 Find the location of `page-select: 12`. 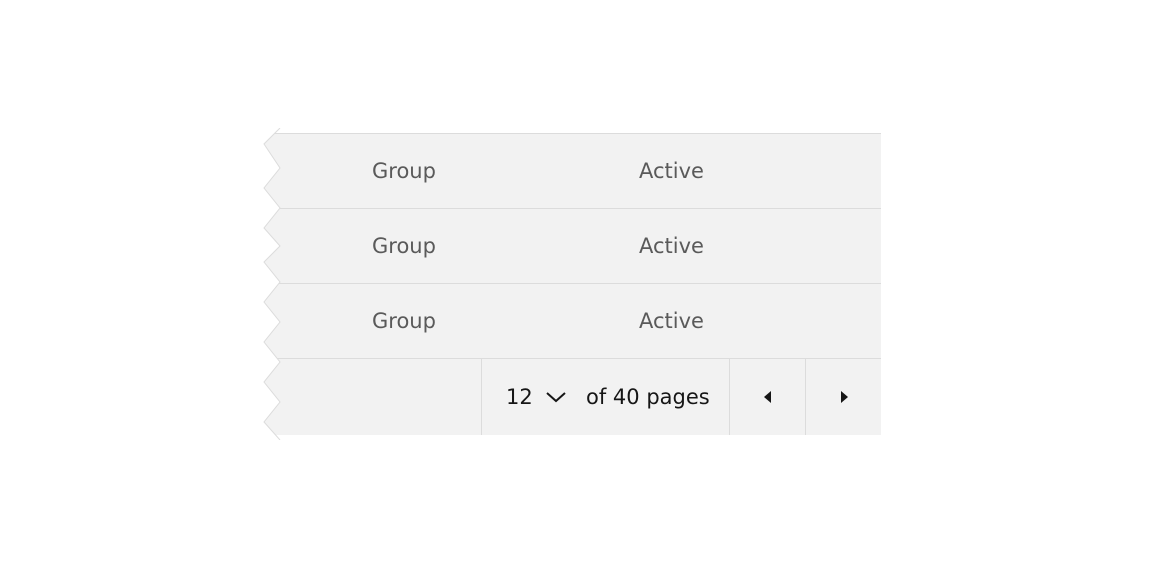

page-select: 12 is located at coordinates (536, 397).